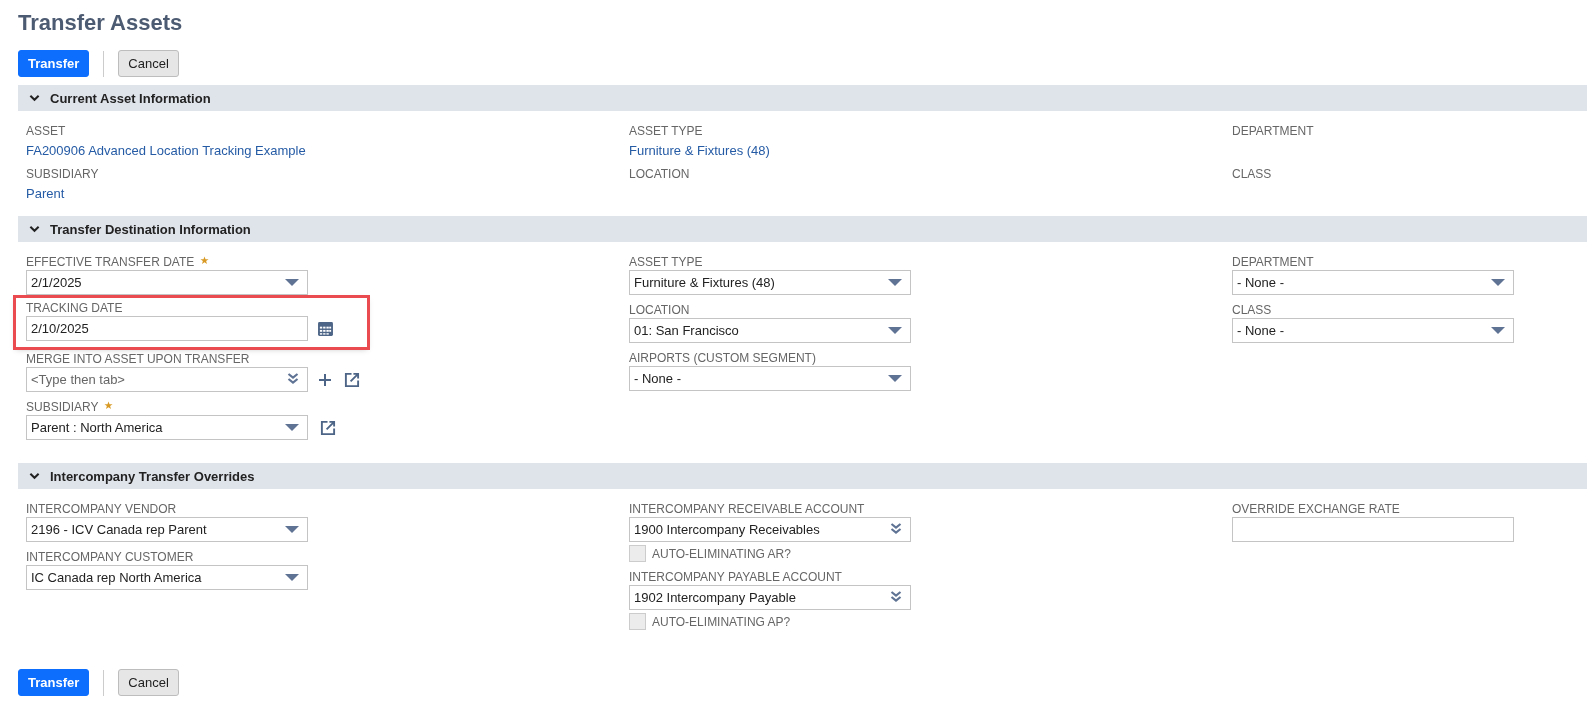 The width and height of the screenshot is (1587, 714). What do you see at coordinates (770, 282) in the screenshot?
I see `dropdown-field: Furniture & Fixtures (48)` at bounding box center [770, 282].